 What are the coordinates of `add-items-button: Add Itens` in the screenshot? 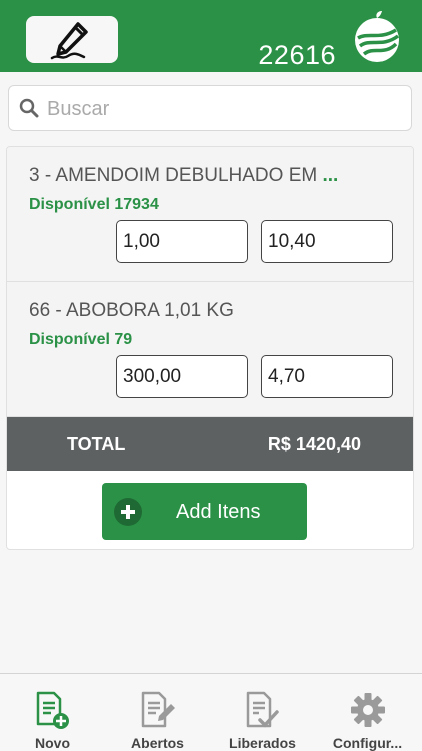 It's located at (204, 511).